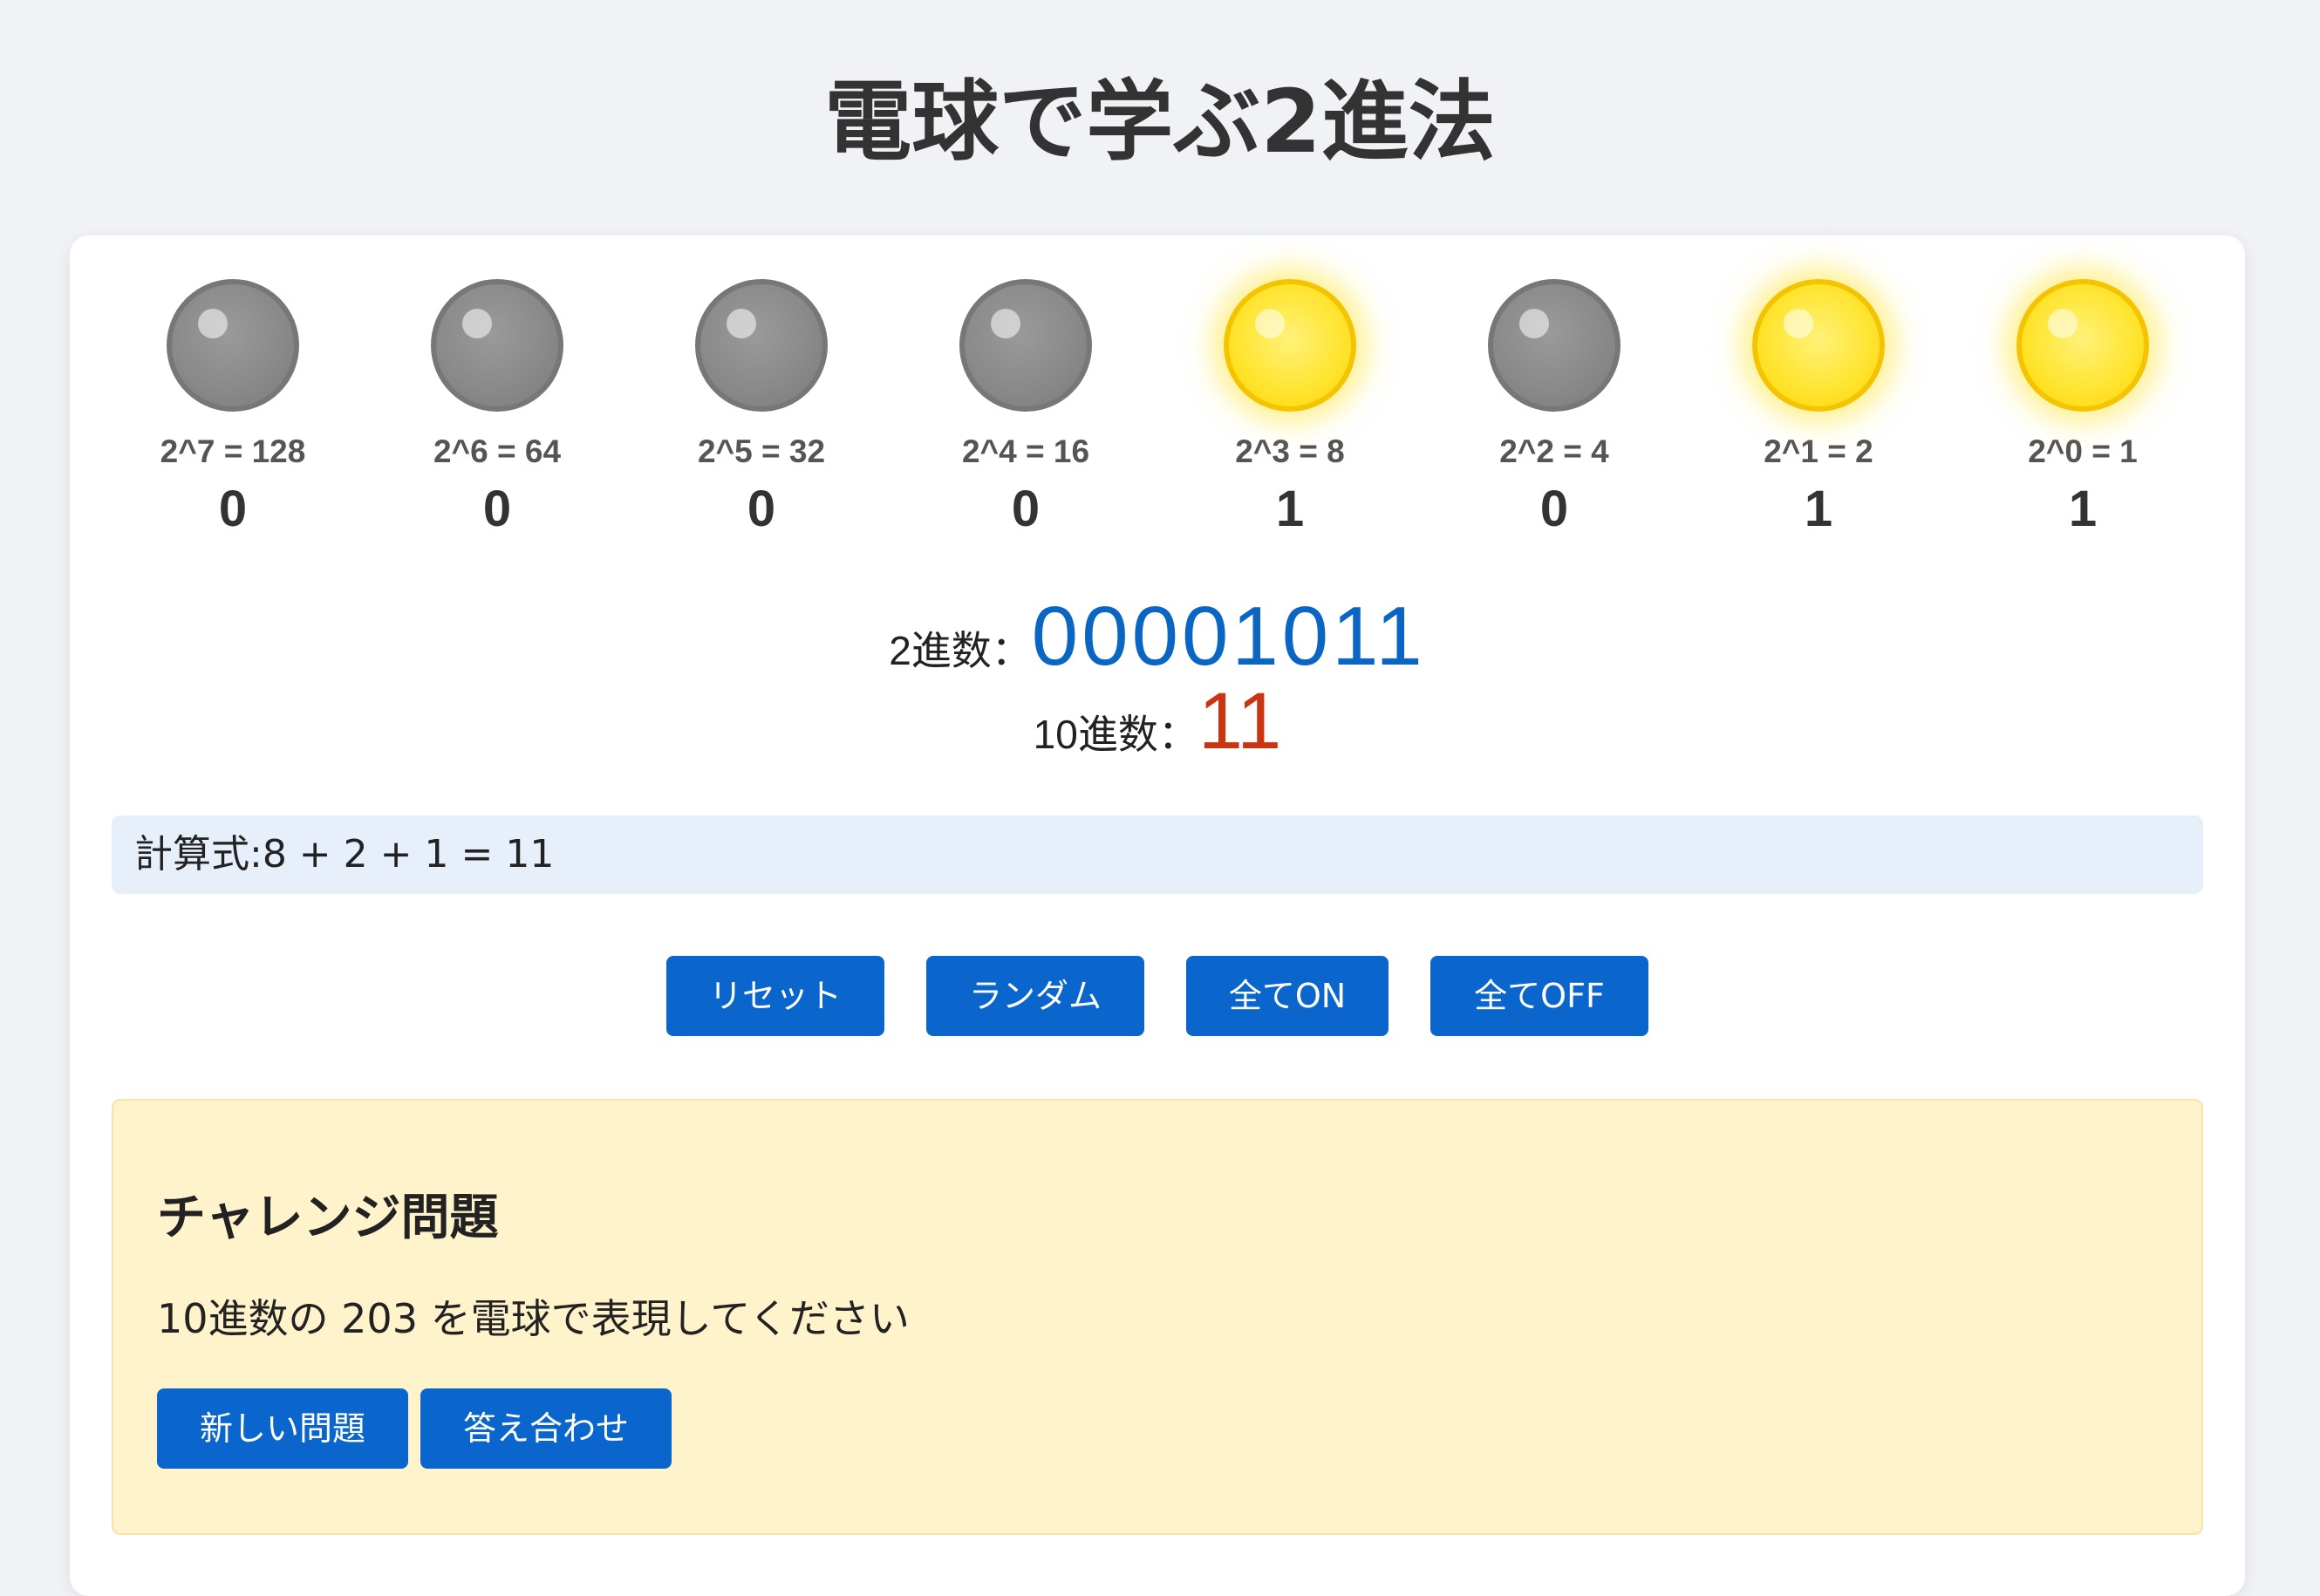  I want to click on bulb-column-7: 2^7 = 128 0, so click(233, 408).